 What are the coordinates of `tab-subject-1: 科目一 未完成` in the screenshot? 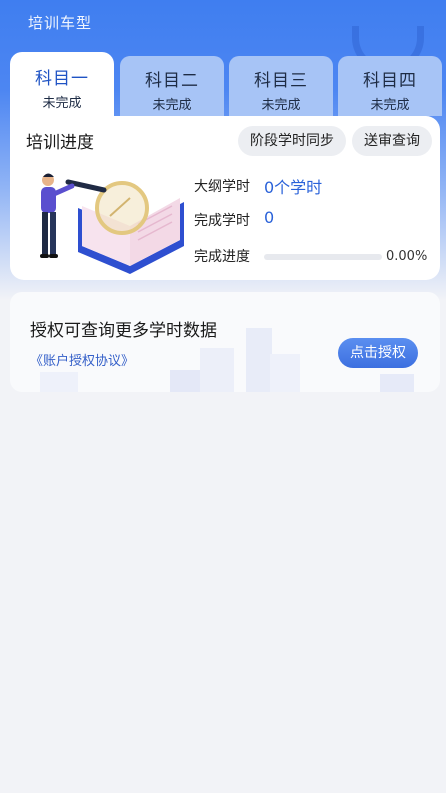 It's located at (62, 85).